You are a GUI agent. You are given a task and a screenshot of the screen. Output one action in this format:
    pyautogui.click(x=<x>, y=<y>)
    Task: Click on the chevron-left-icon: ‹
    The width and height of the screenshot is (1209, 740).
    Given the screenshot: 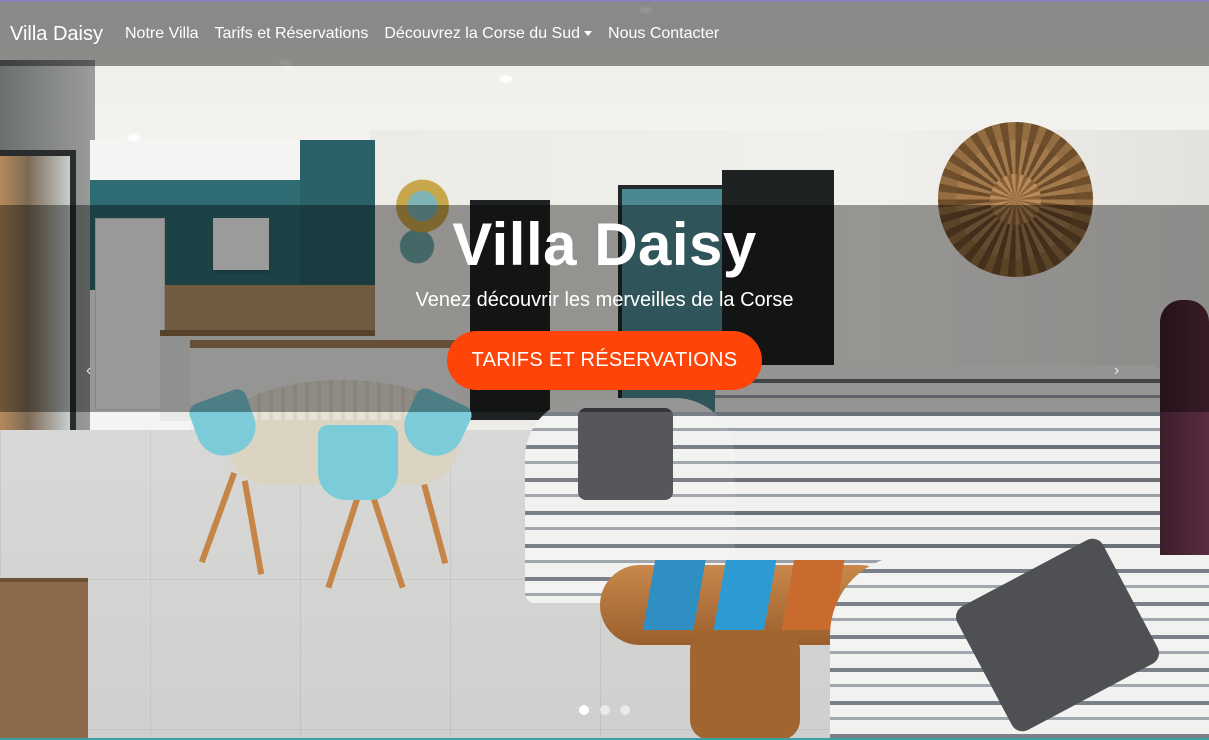 What is the action you would take?
    pyautogui.click(x=88, y=371)
    